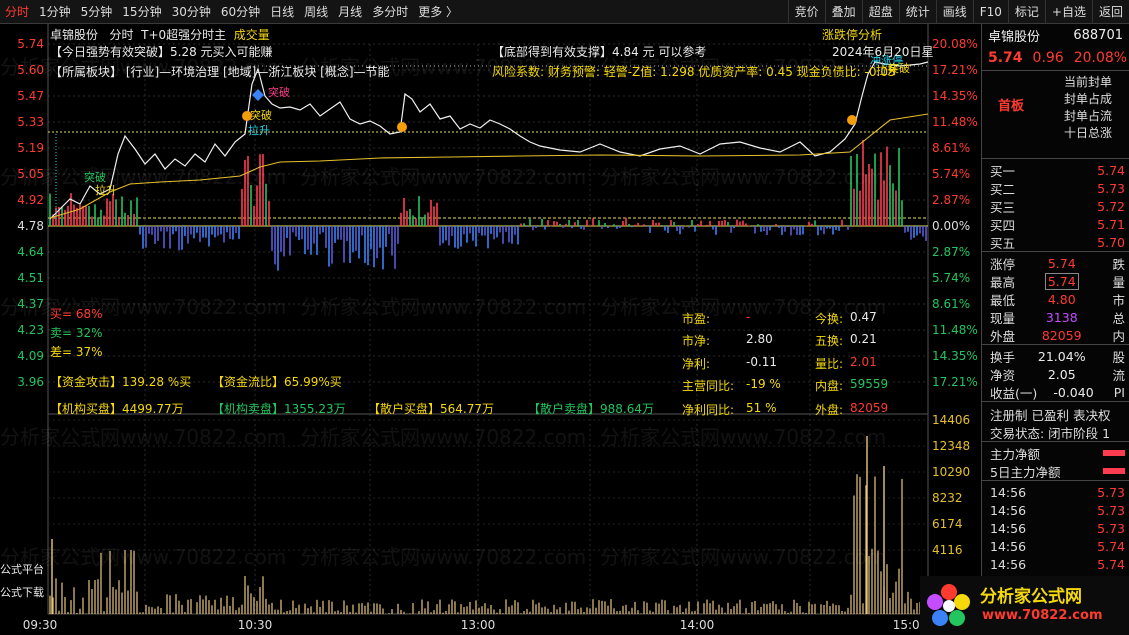 This screenshot has height=635, width=1129. I want to click on quote-row-2: 最低 4.80 市, so click(1055, 299).